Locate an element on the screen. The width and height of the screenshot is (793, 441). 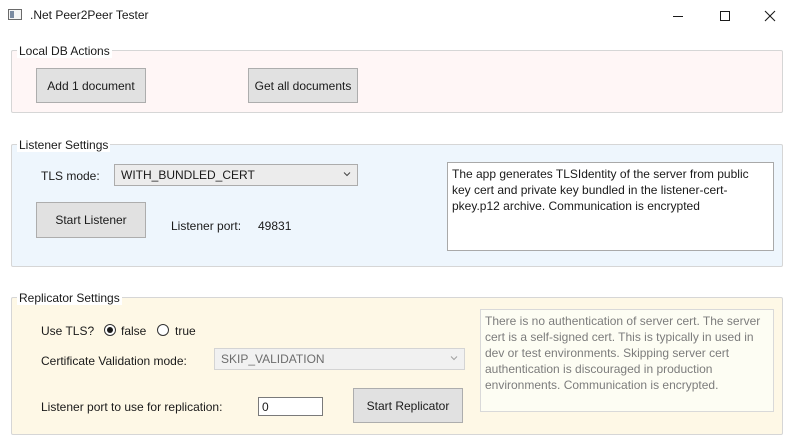
tls-true-radio is located at coordinates (163, 330).